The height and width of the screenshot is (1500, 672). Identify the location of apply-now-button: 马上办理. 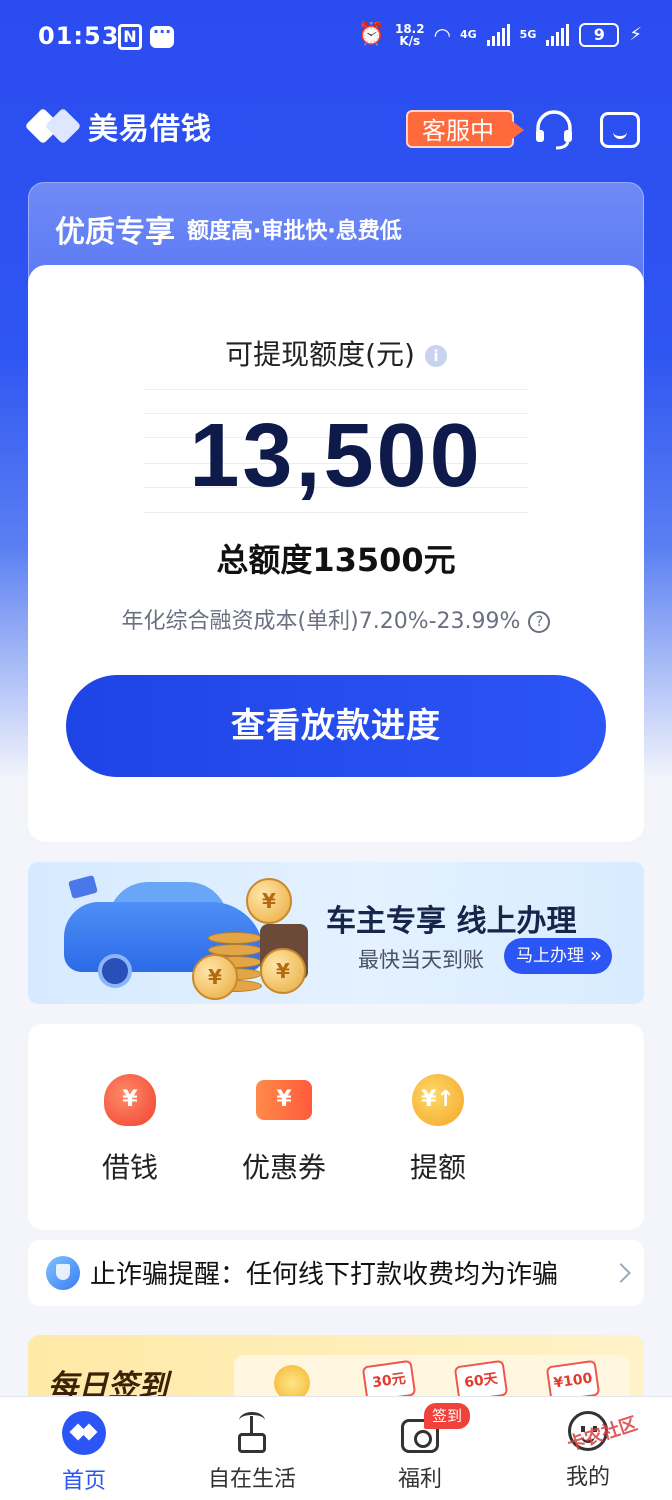
(558, 955).